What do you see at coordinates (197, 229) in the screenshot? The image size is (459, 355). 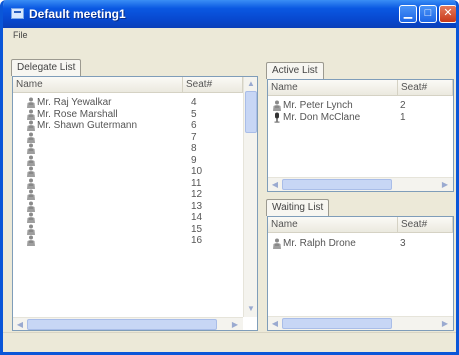 I see `row-seat: 15` at bounding box center [197, 229].